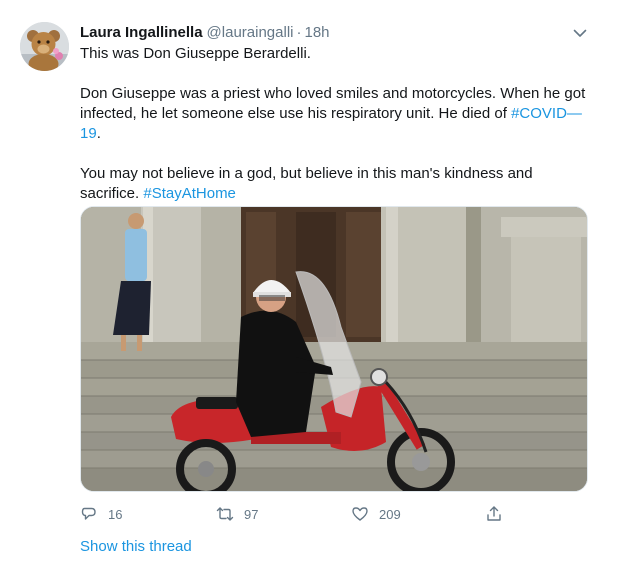  I want to click on share-button, so click(494, 514).